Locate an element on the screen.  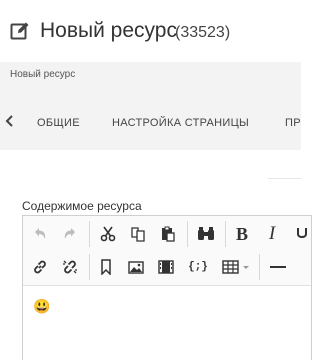
bold-icon: B is located at coordinates (242, 234).